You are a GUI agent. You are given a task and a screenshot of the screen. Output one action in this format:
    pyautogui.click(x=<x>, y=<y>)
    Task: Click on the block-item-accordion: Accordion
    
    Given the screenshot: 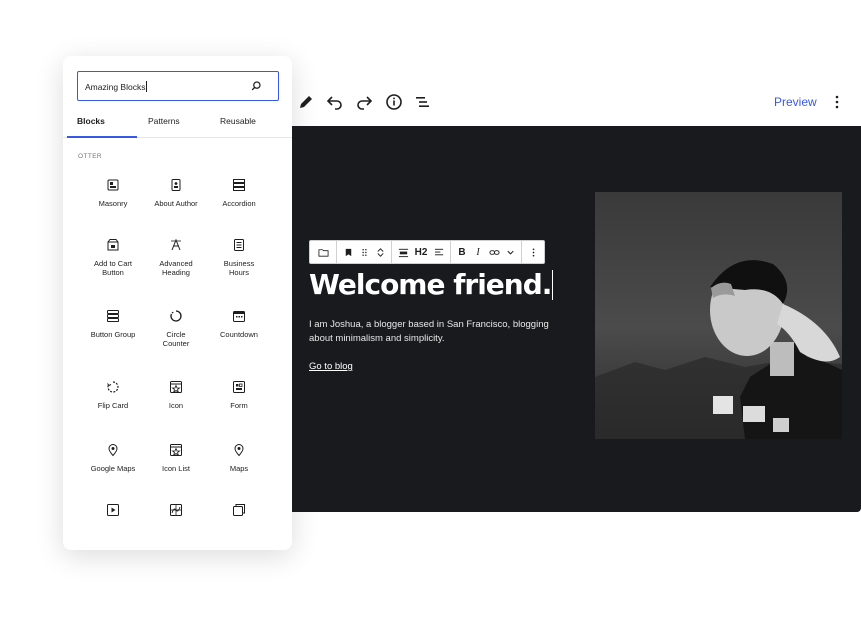 What is the action you would take?
    pyautogui.click(x=239, y=193)
    